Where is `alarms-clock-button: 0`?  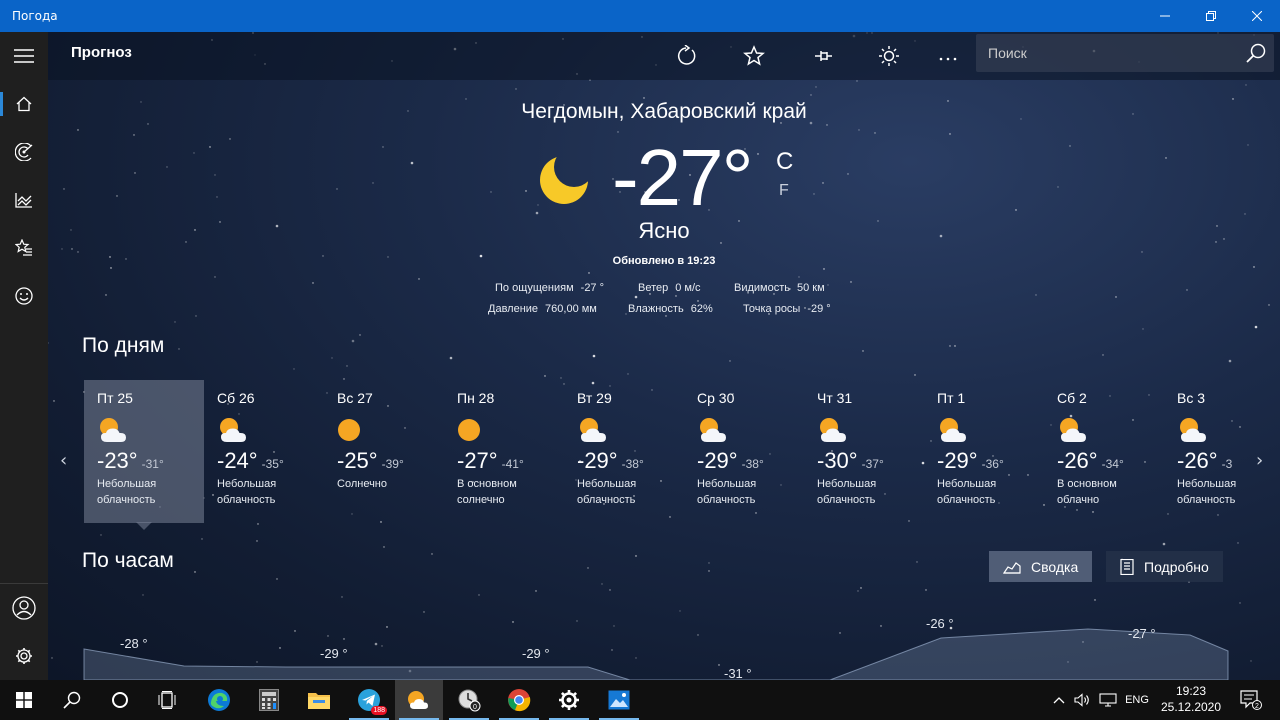 alarms-clock-button: 0 is located at coordinates (469, 700).